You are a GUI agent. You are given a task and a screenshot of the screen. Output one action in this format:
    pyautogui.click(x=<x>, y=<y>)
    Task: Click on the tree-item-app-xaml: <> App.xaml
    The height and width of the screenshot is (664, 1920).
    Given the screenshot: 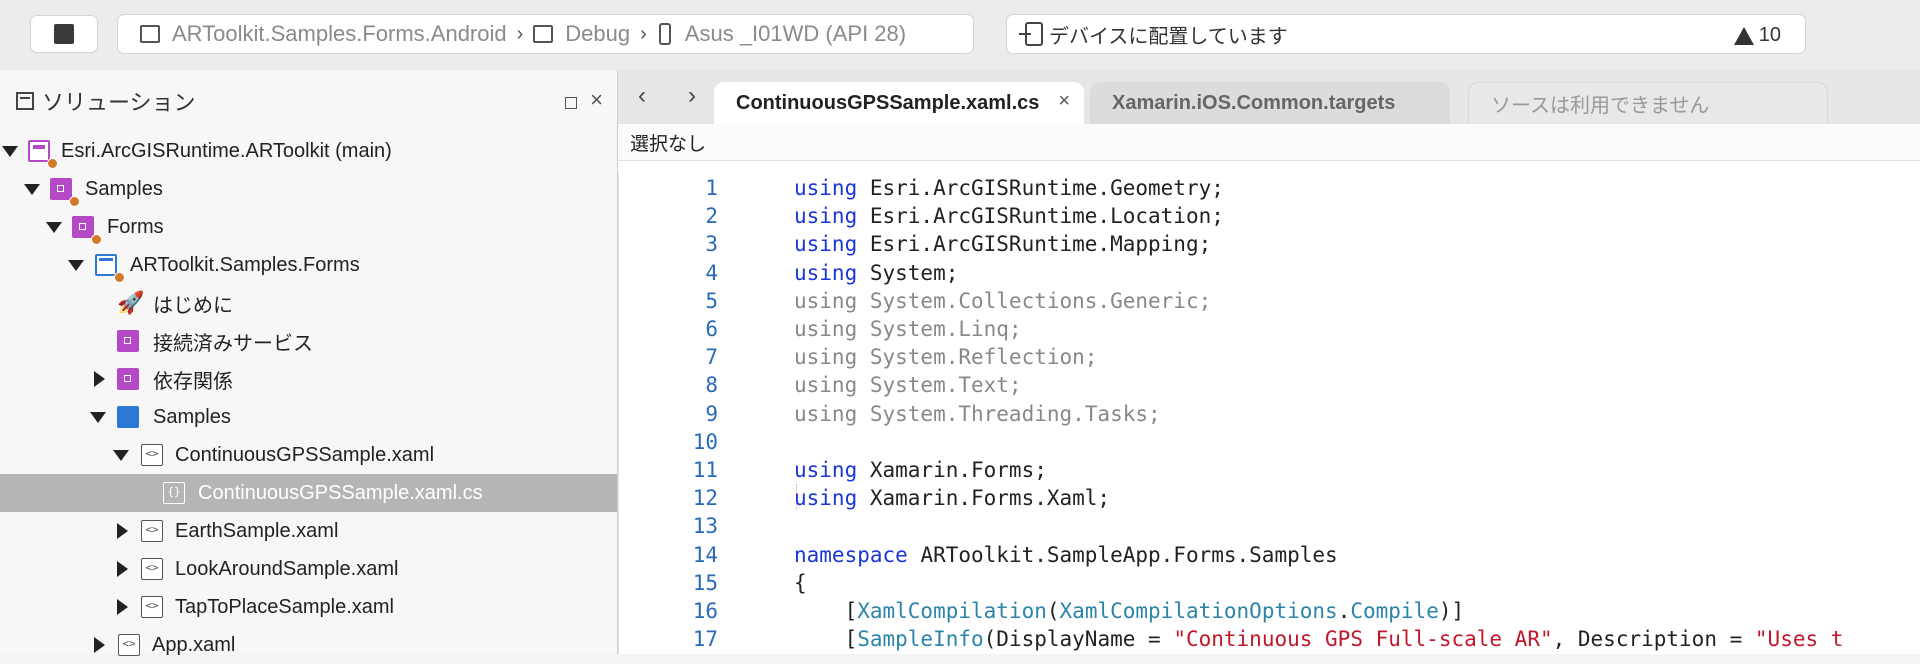 What is the action you would take?
    pyautogui.click(x=308, y=645)
    